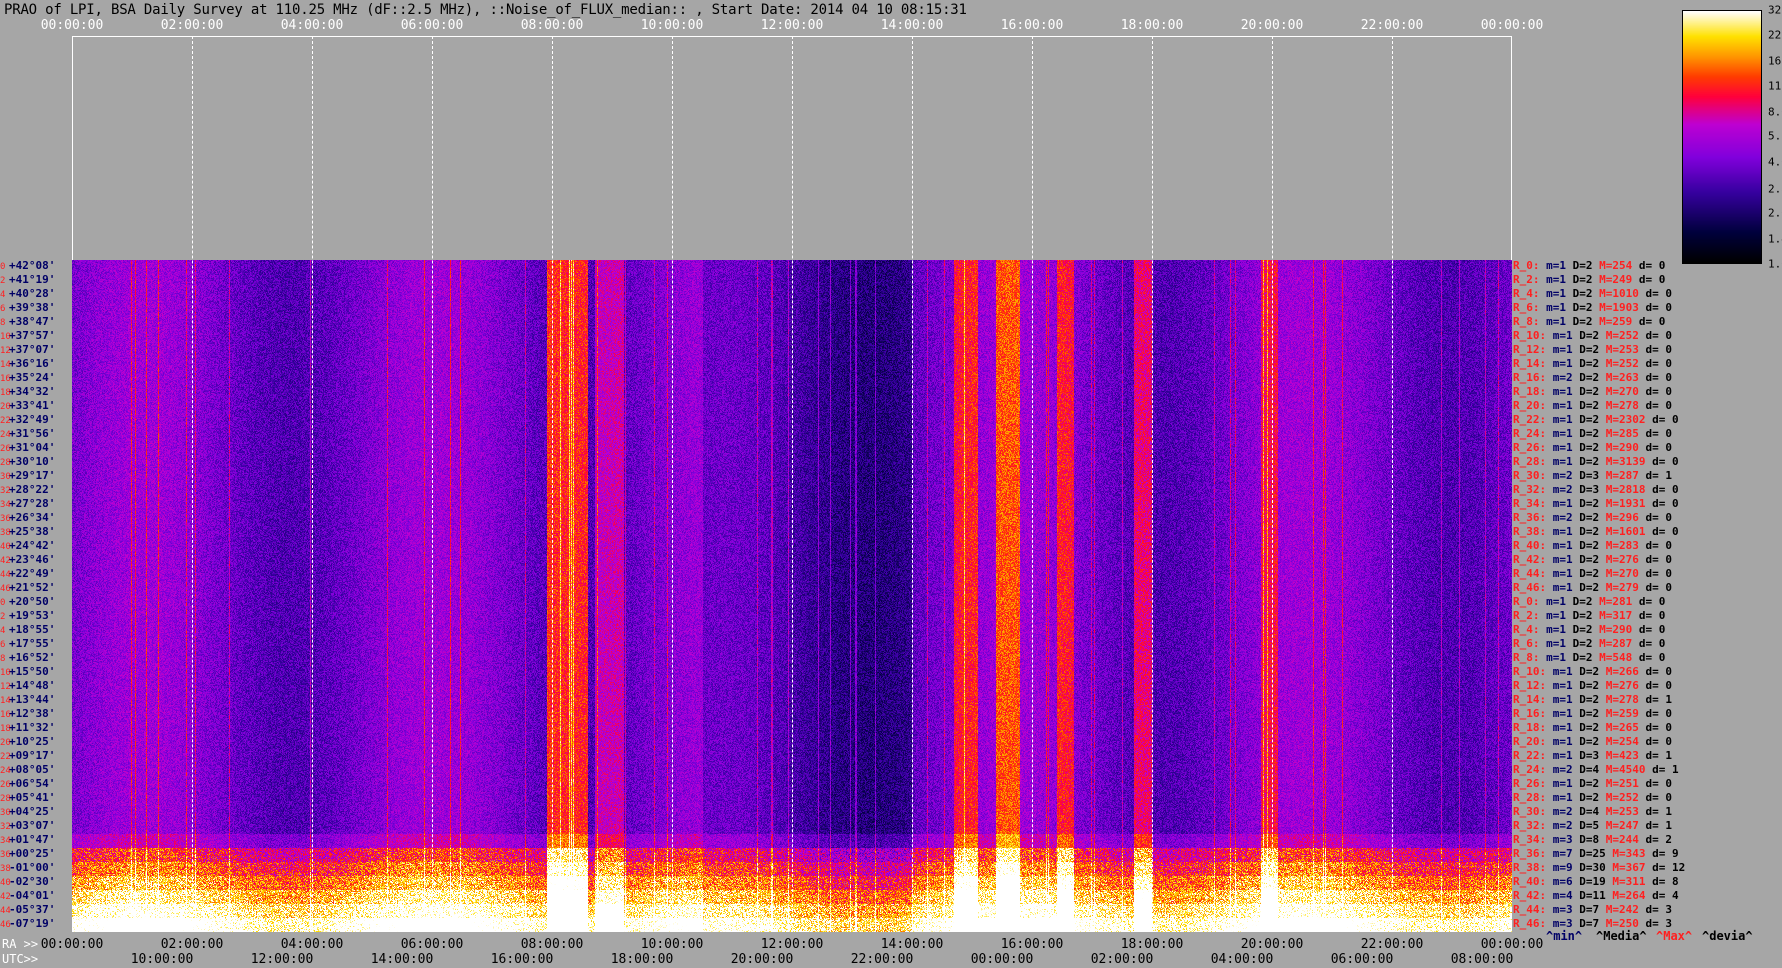 The height and width of the screenshot is (968, 1782). I want to click on declination-value: +16°52', so click(32, 657).